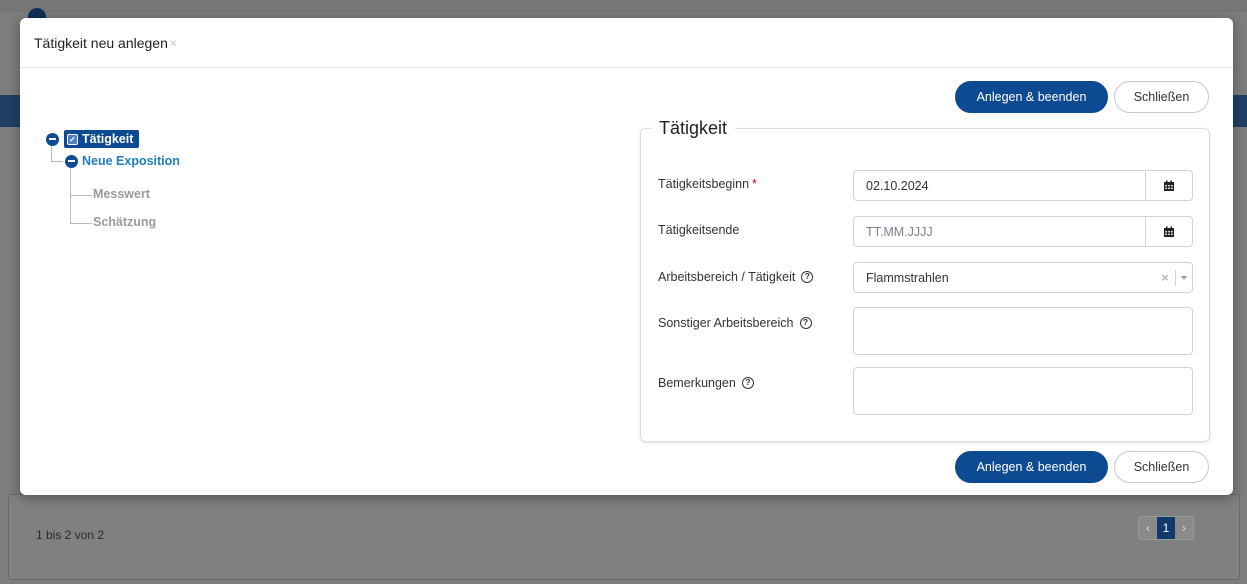 The height and width of the screenshot is (584, 1247). I want to click on remarks-label-text: Bemerkungen, so click(697, 383).